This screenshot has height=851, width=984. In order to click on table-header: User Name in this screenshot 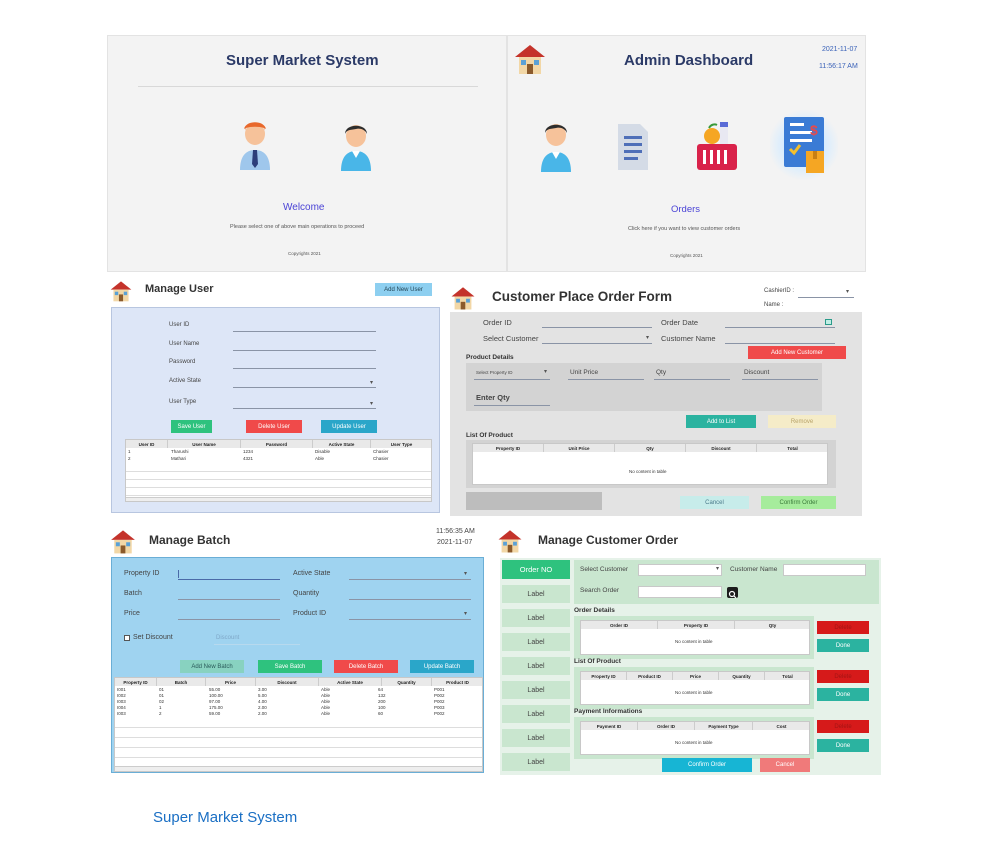, I will do `click(204, 444)`.